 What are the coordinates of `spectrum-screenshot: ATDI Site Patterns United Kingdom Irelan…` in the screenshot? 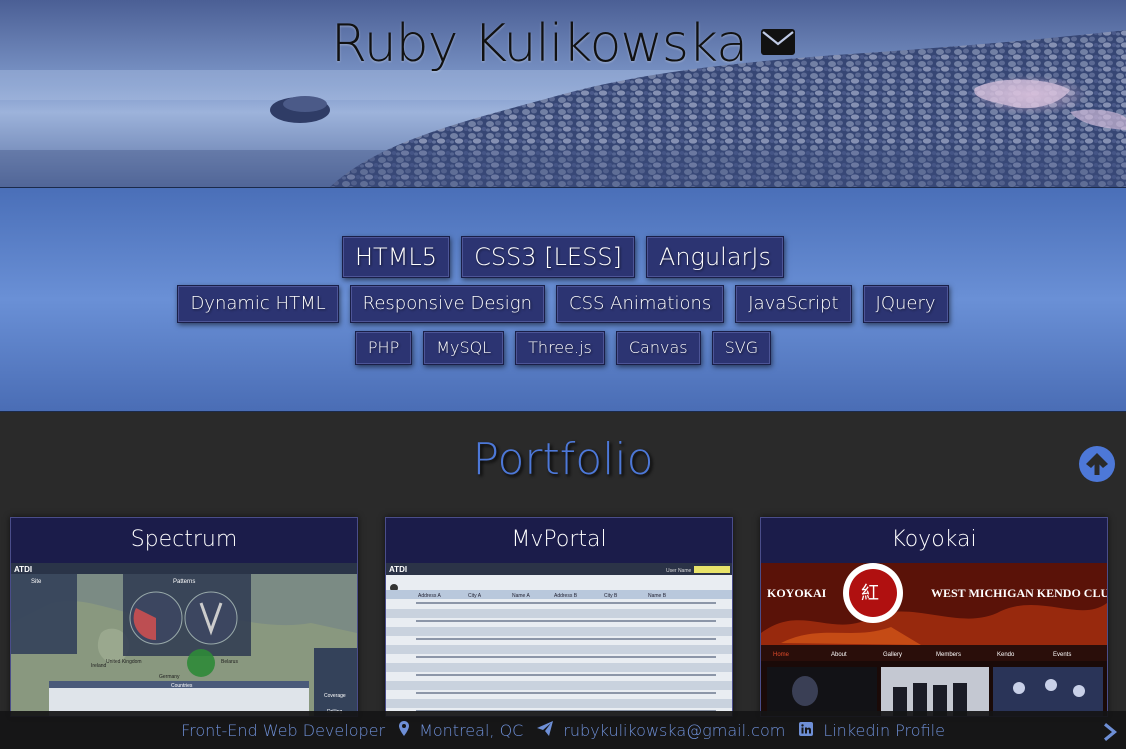 It's located at (184, 640).